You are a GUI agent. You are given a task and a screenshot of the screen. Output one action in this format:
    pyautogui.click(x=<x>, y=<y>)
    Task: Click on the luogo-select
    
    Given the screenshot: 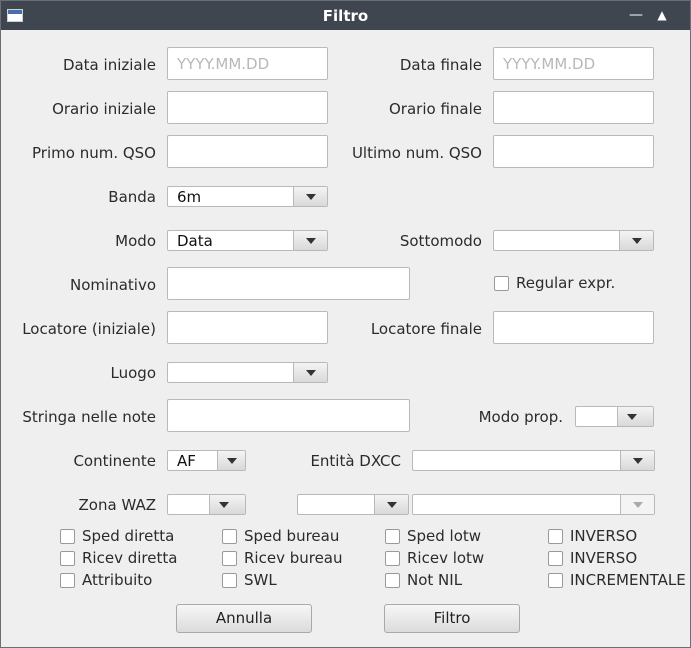 What is the action you would take?
    pyautogui.click(x=247, y=372)
    